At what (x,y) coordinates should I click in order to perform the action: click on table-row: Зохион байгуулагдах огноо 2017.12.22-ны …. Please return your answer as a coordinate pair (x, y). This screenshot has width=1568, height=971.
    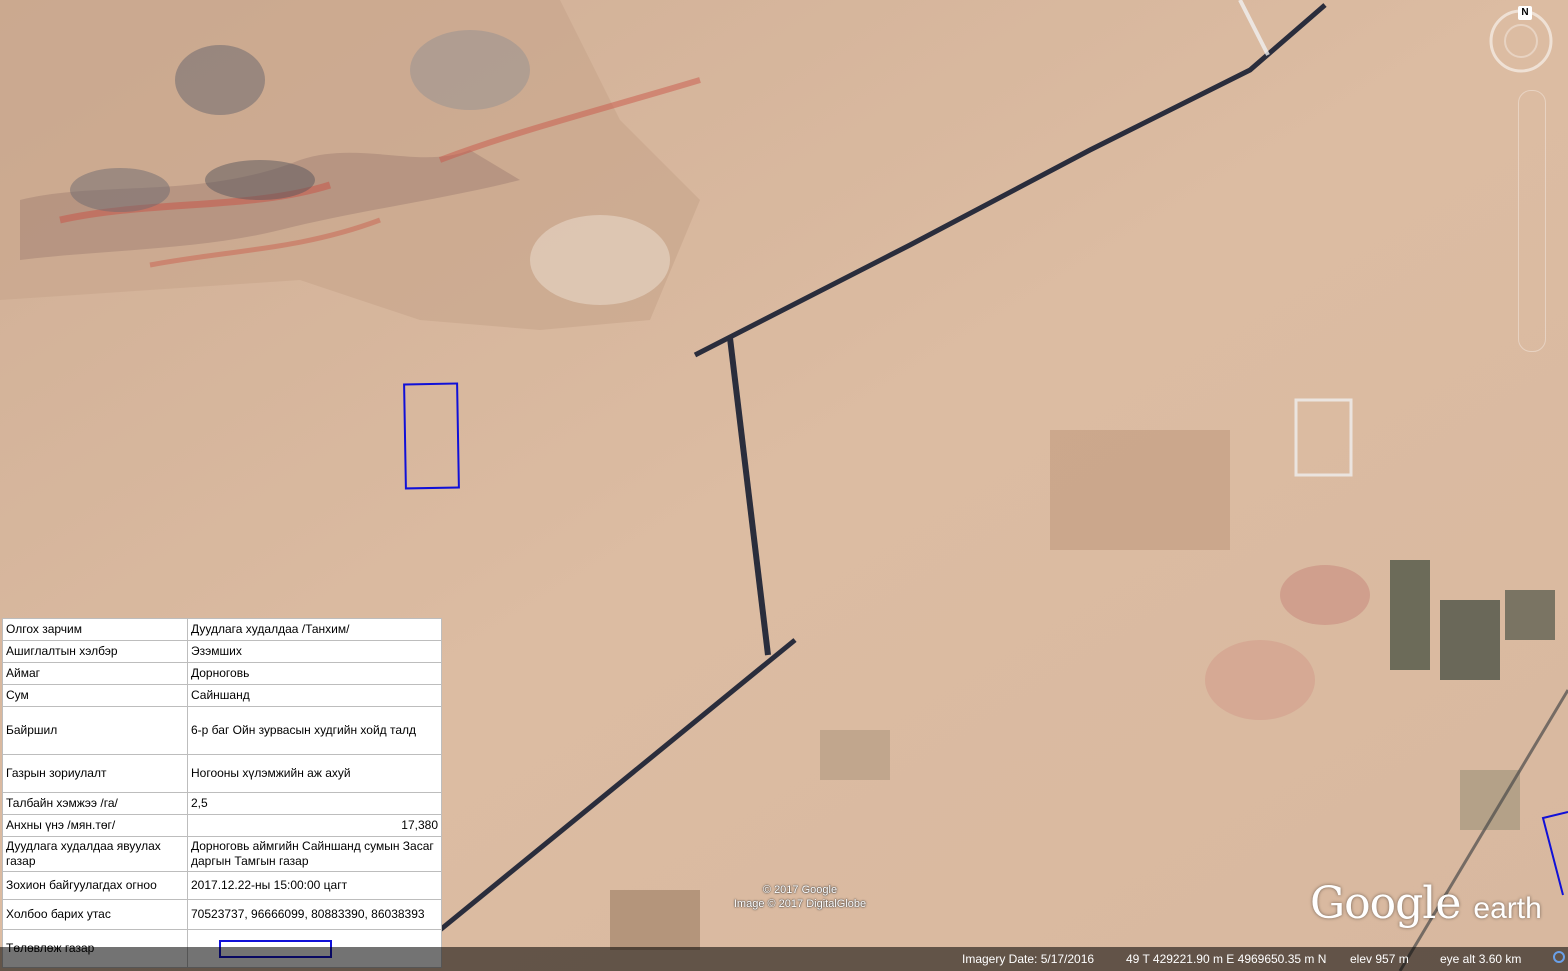
    Looking at the image, I should click on (222, 885).